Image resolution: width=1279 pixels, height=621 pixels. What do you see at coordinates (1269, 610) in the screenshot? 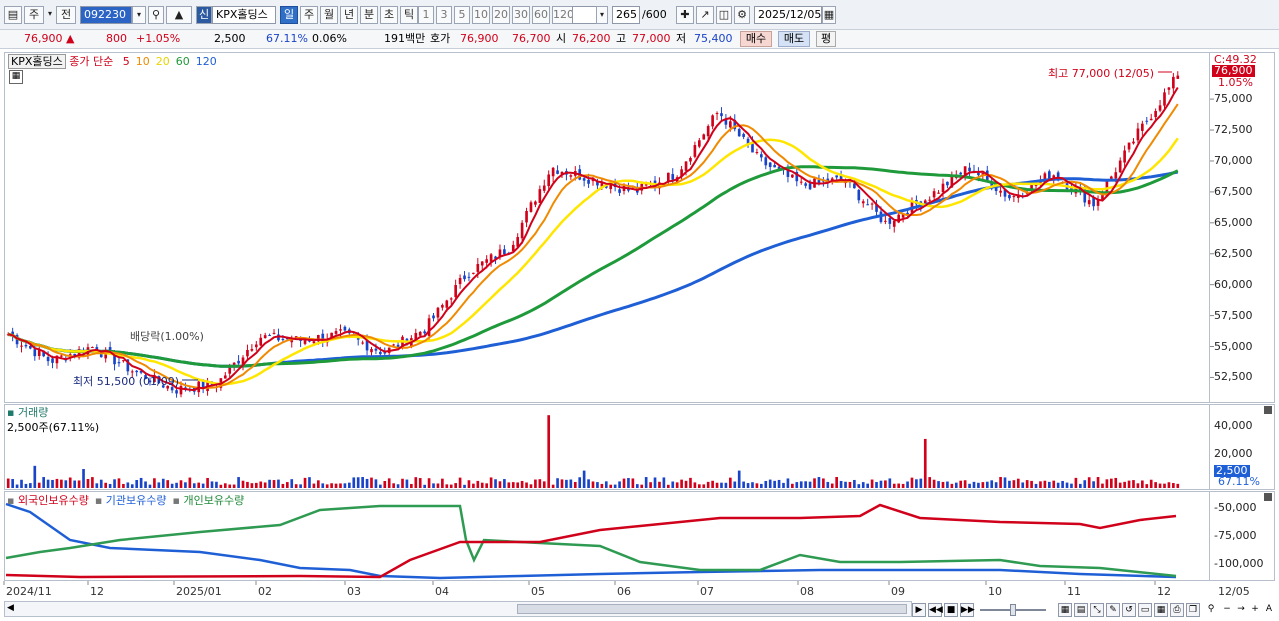
I see `font-size-icon: A` at bounding box center [1269, 610].